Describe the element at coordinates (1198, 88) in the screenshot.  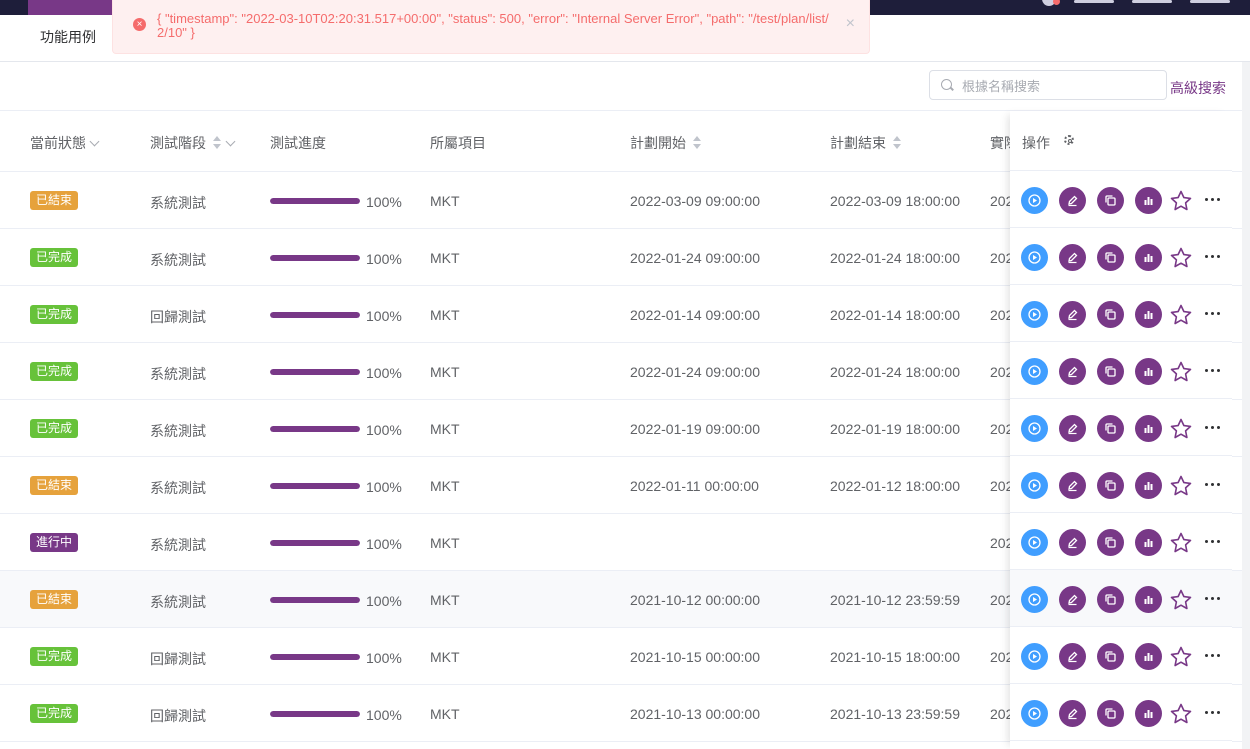
I see `advanced-search-link: 高級搜索` at that location.